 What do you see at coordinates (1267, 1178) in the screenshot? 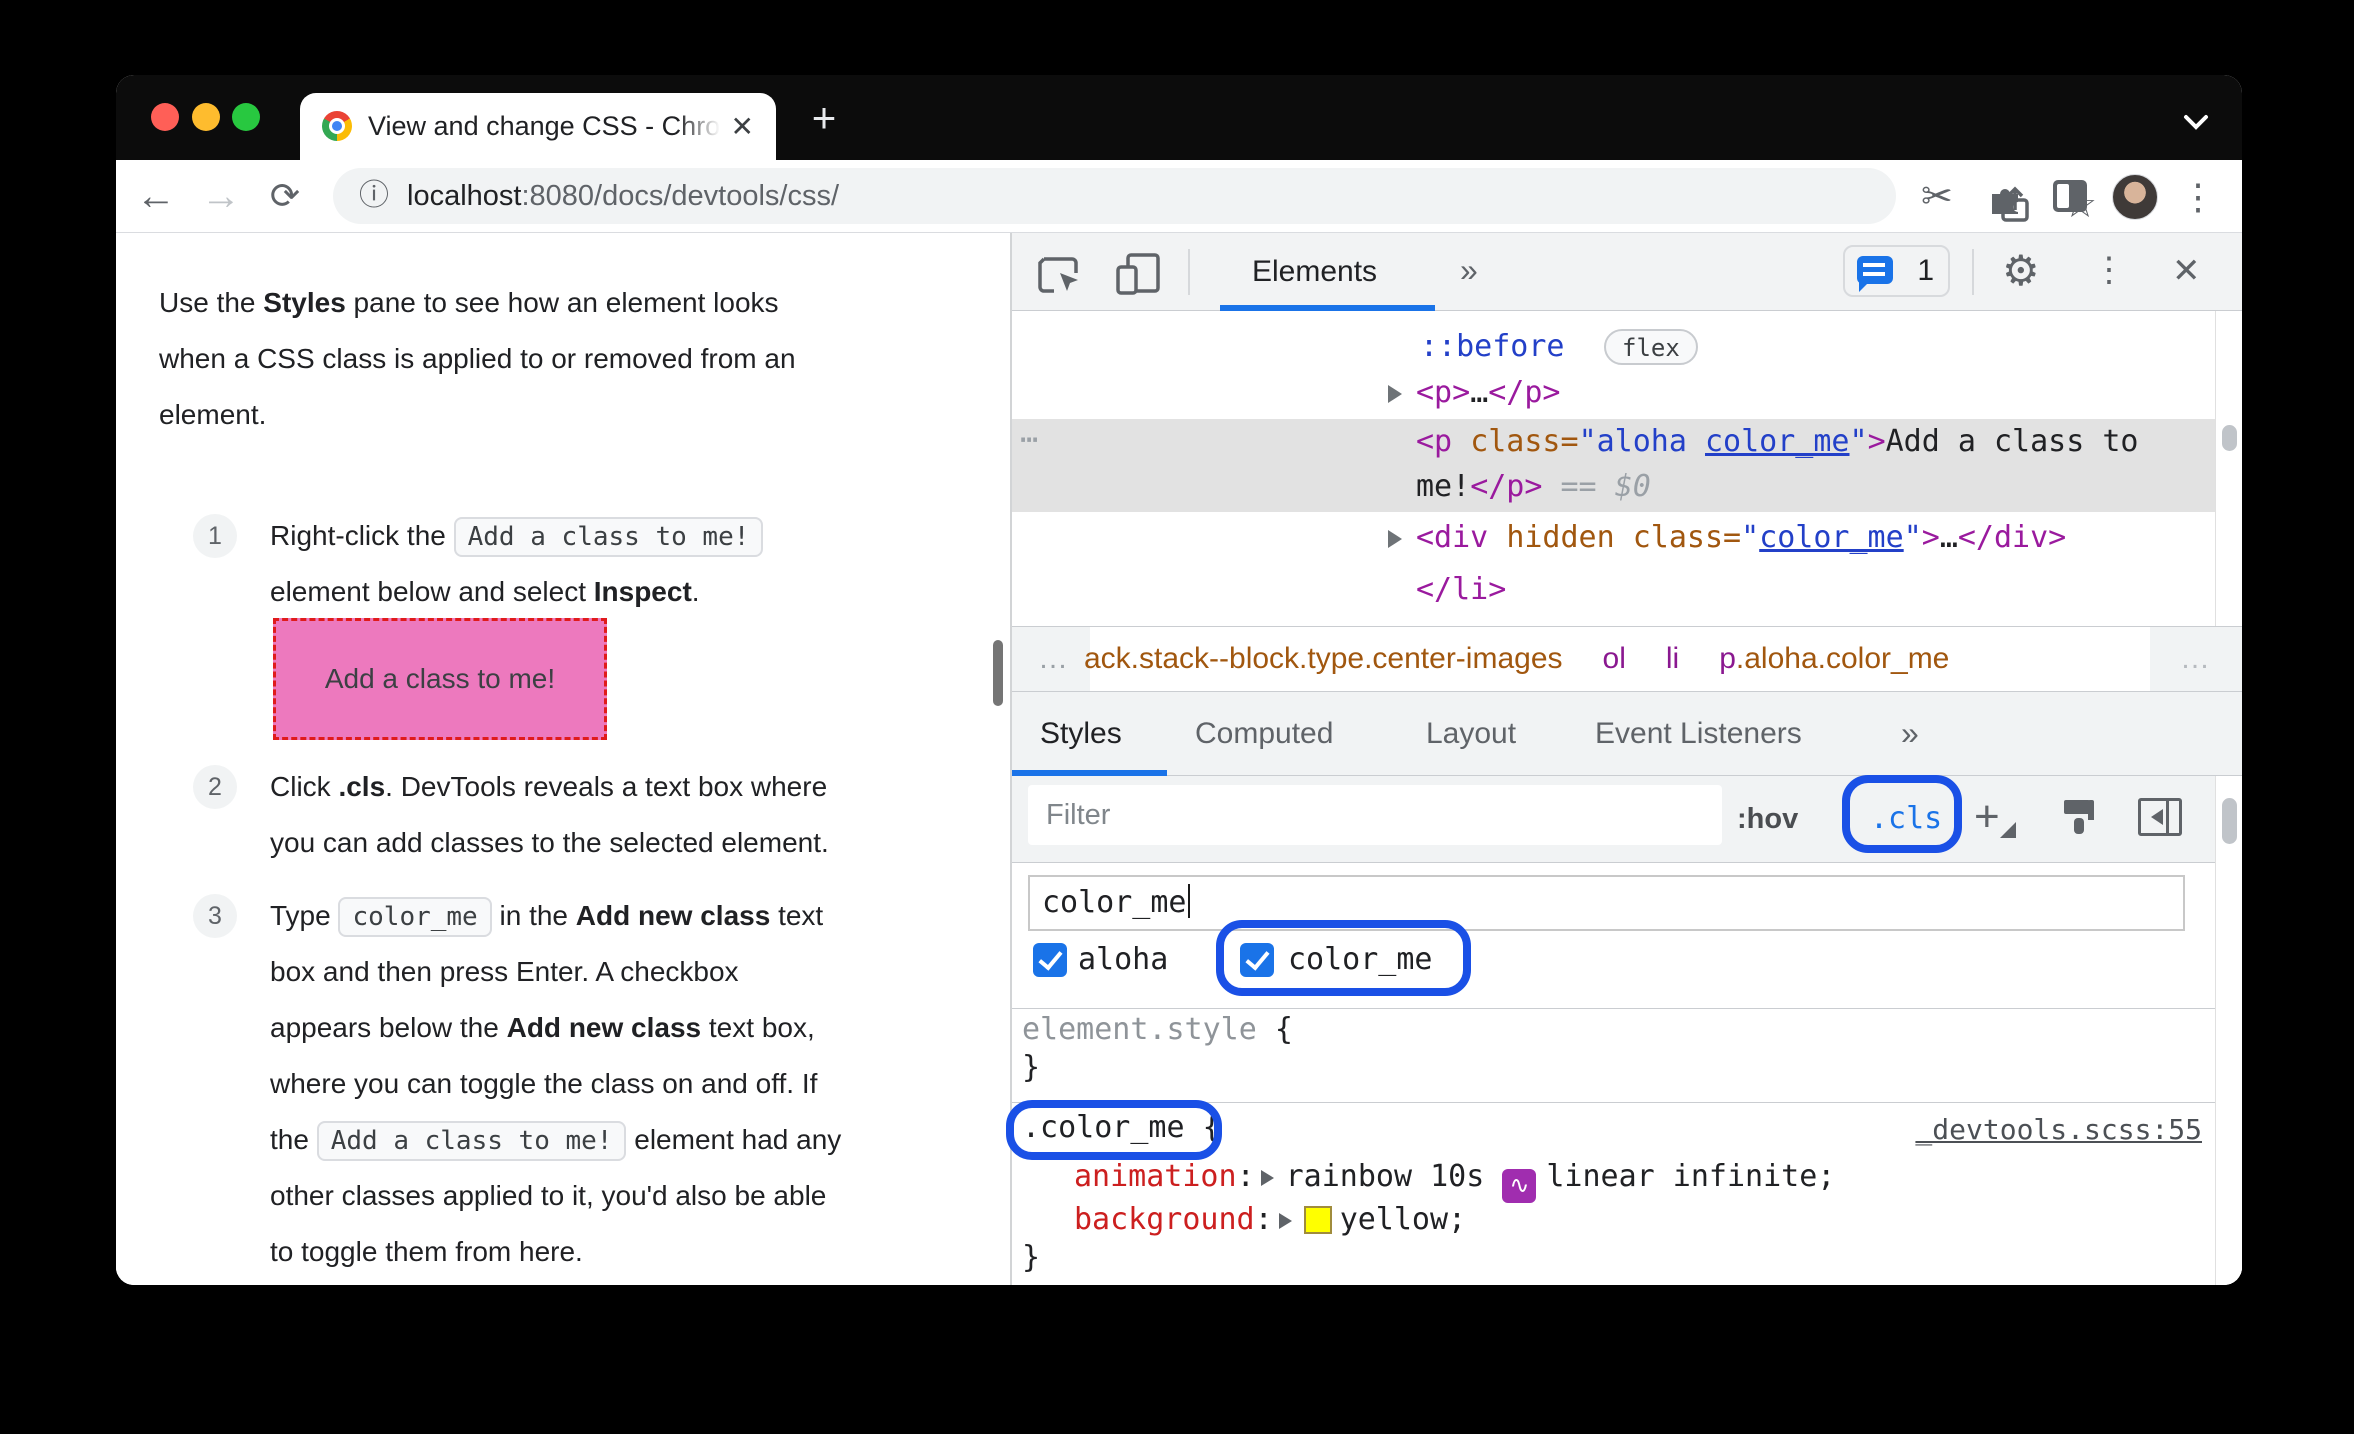
I see `icon-arrow` at bounding box center [1267, 1178].